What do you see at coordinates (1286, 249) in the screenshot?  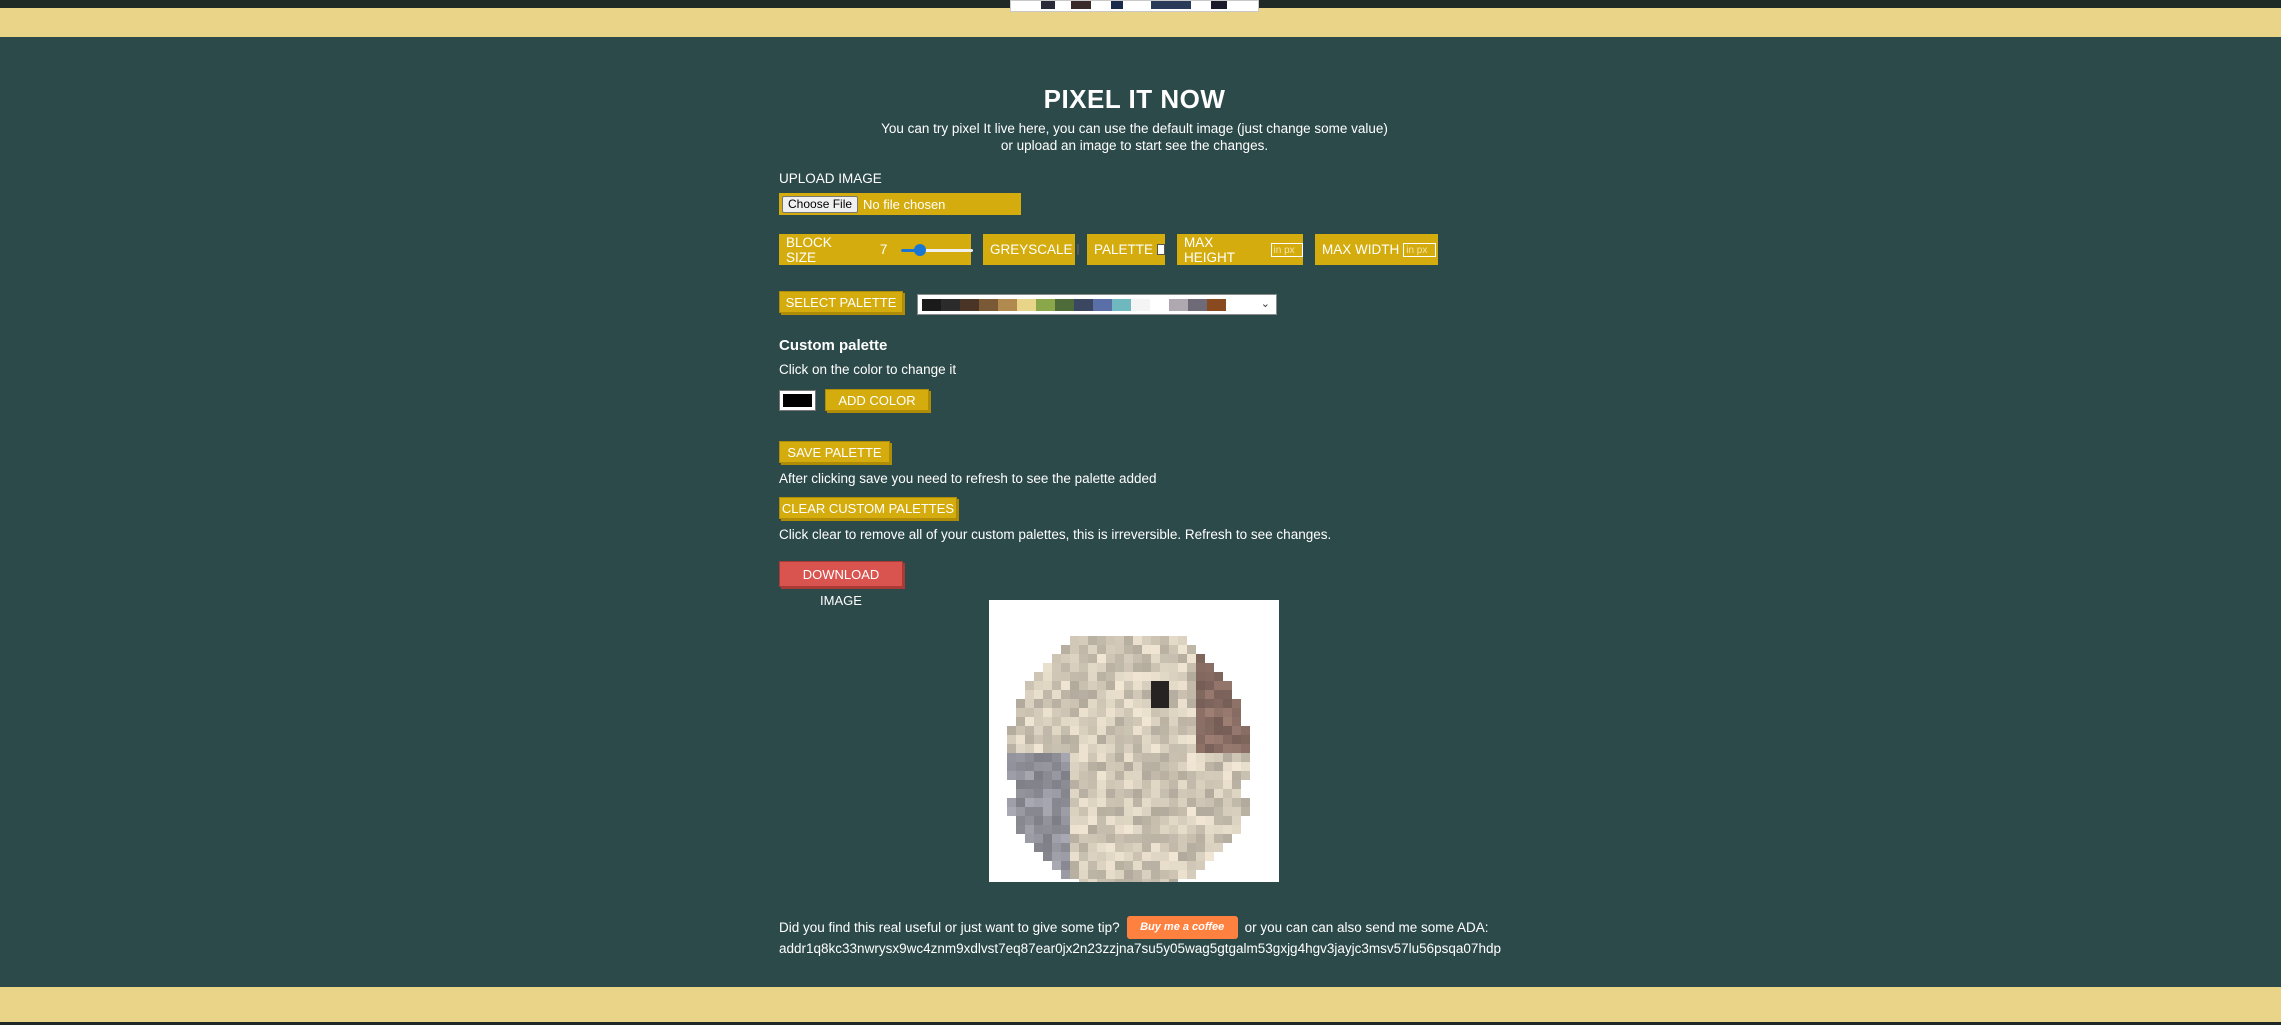 I see `max-height-input: in px` at bounding box center [1286, 249].